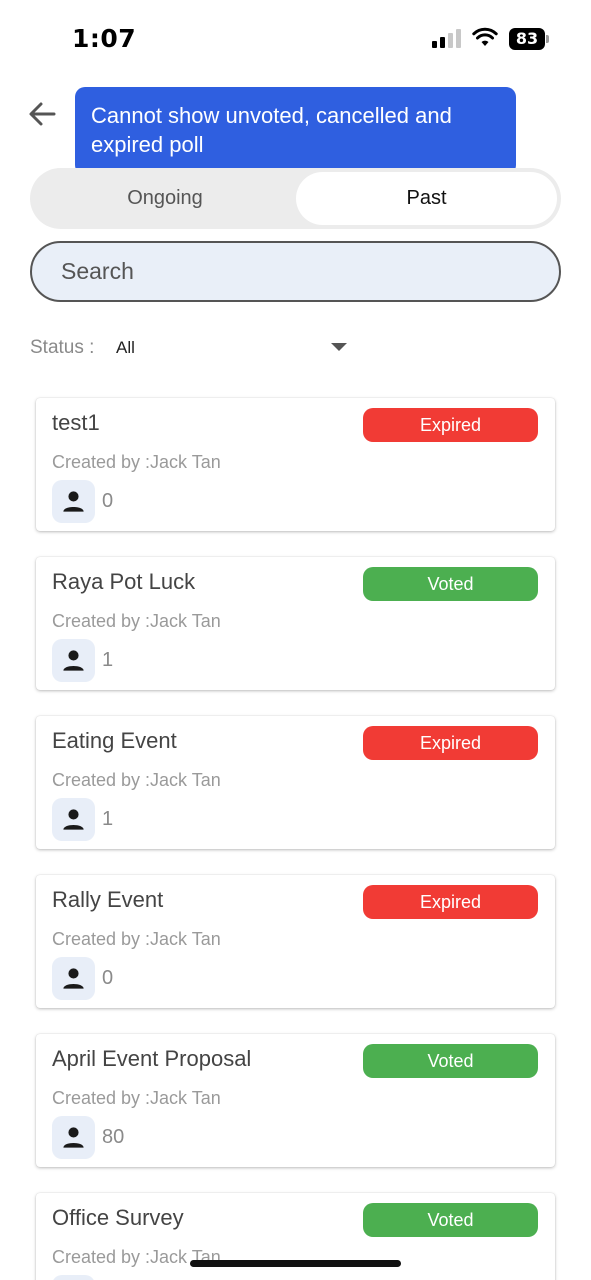 The height and width of the screenshot is (1280, 591). Describe the element at coordinates (527, 39) in the screenshot. I see `battery-level: 83` at that location.